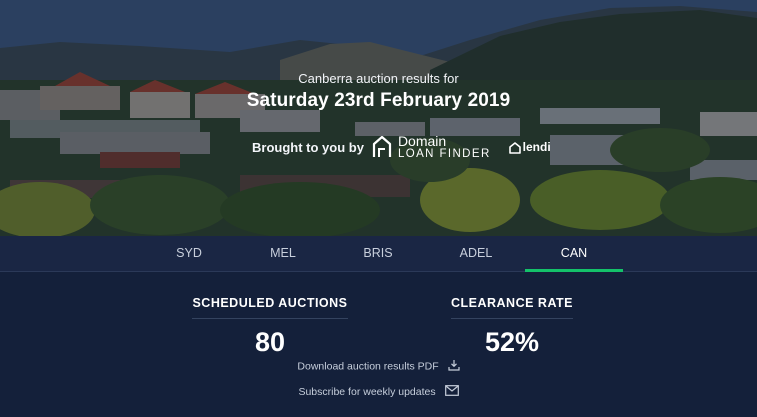 Image resolution: width=757 pixels, height=417 pixels. I want to click on scheduled-auctions-stat: SCHEDULED AUCTIONS 80, so click(270, 326).